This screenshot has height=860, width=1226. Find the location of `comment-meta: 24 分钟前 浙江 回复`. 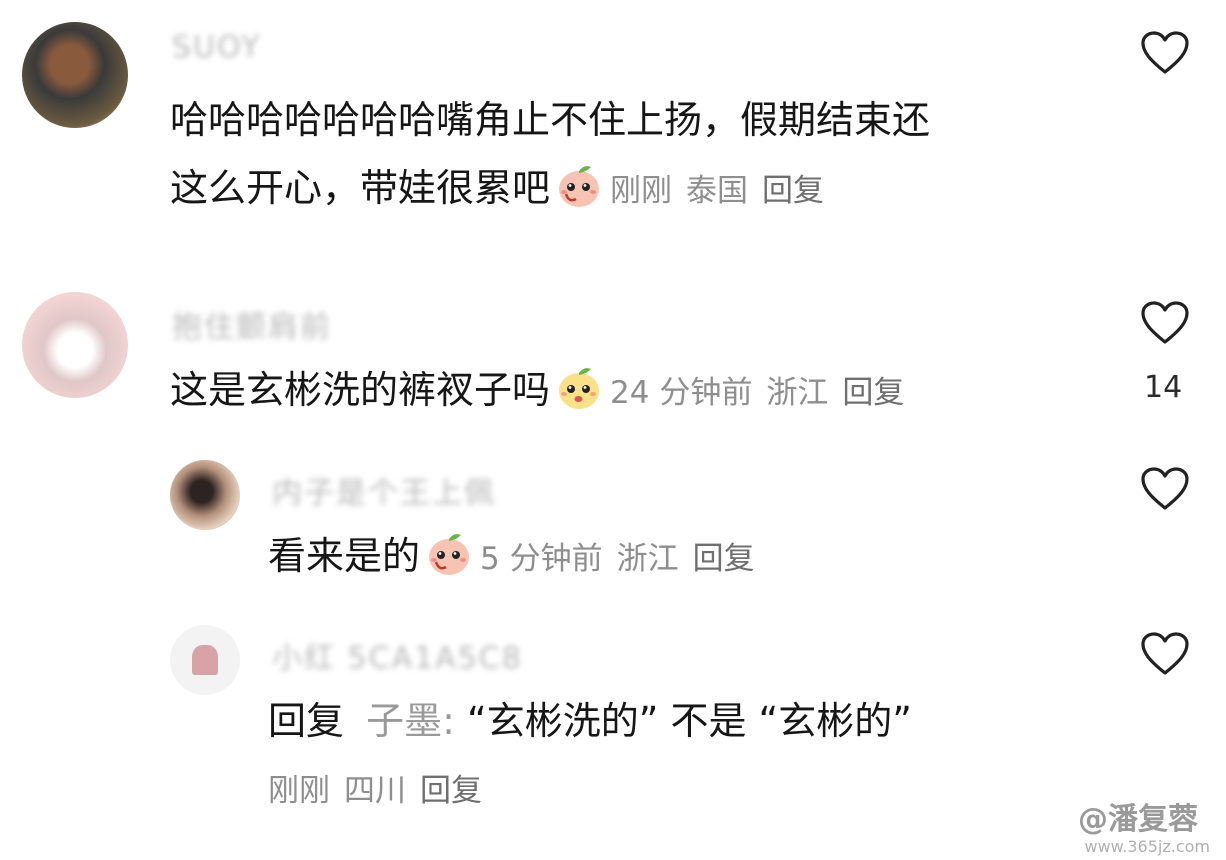

comment-meta: 24 分钟前 浙江 回复 is located at coordinates (764, 393).